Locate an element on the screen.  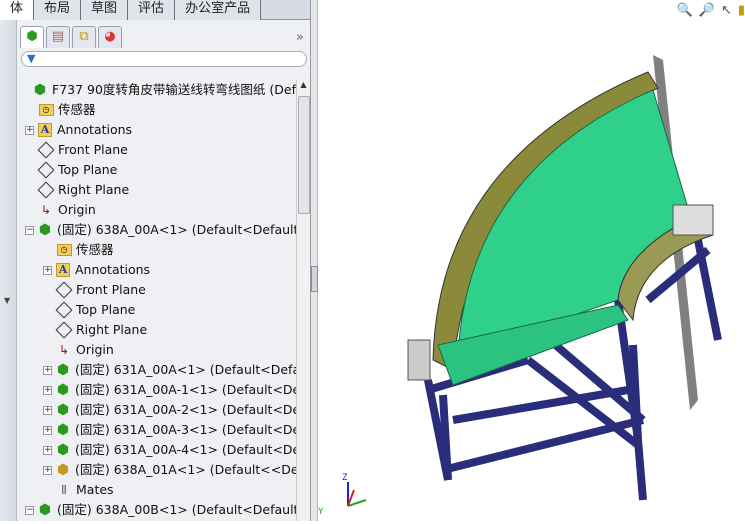
scroll-up-icon: ▲ is located at coordinates (303, 87).